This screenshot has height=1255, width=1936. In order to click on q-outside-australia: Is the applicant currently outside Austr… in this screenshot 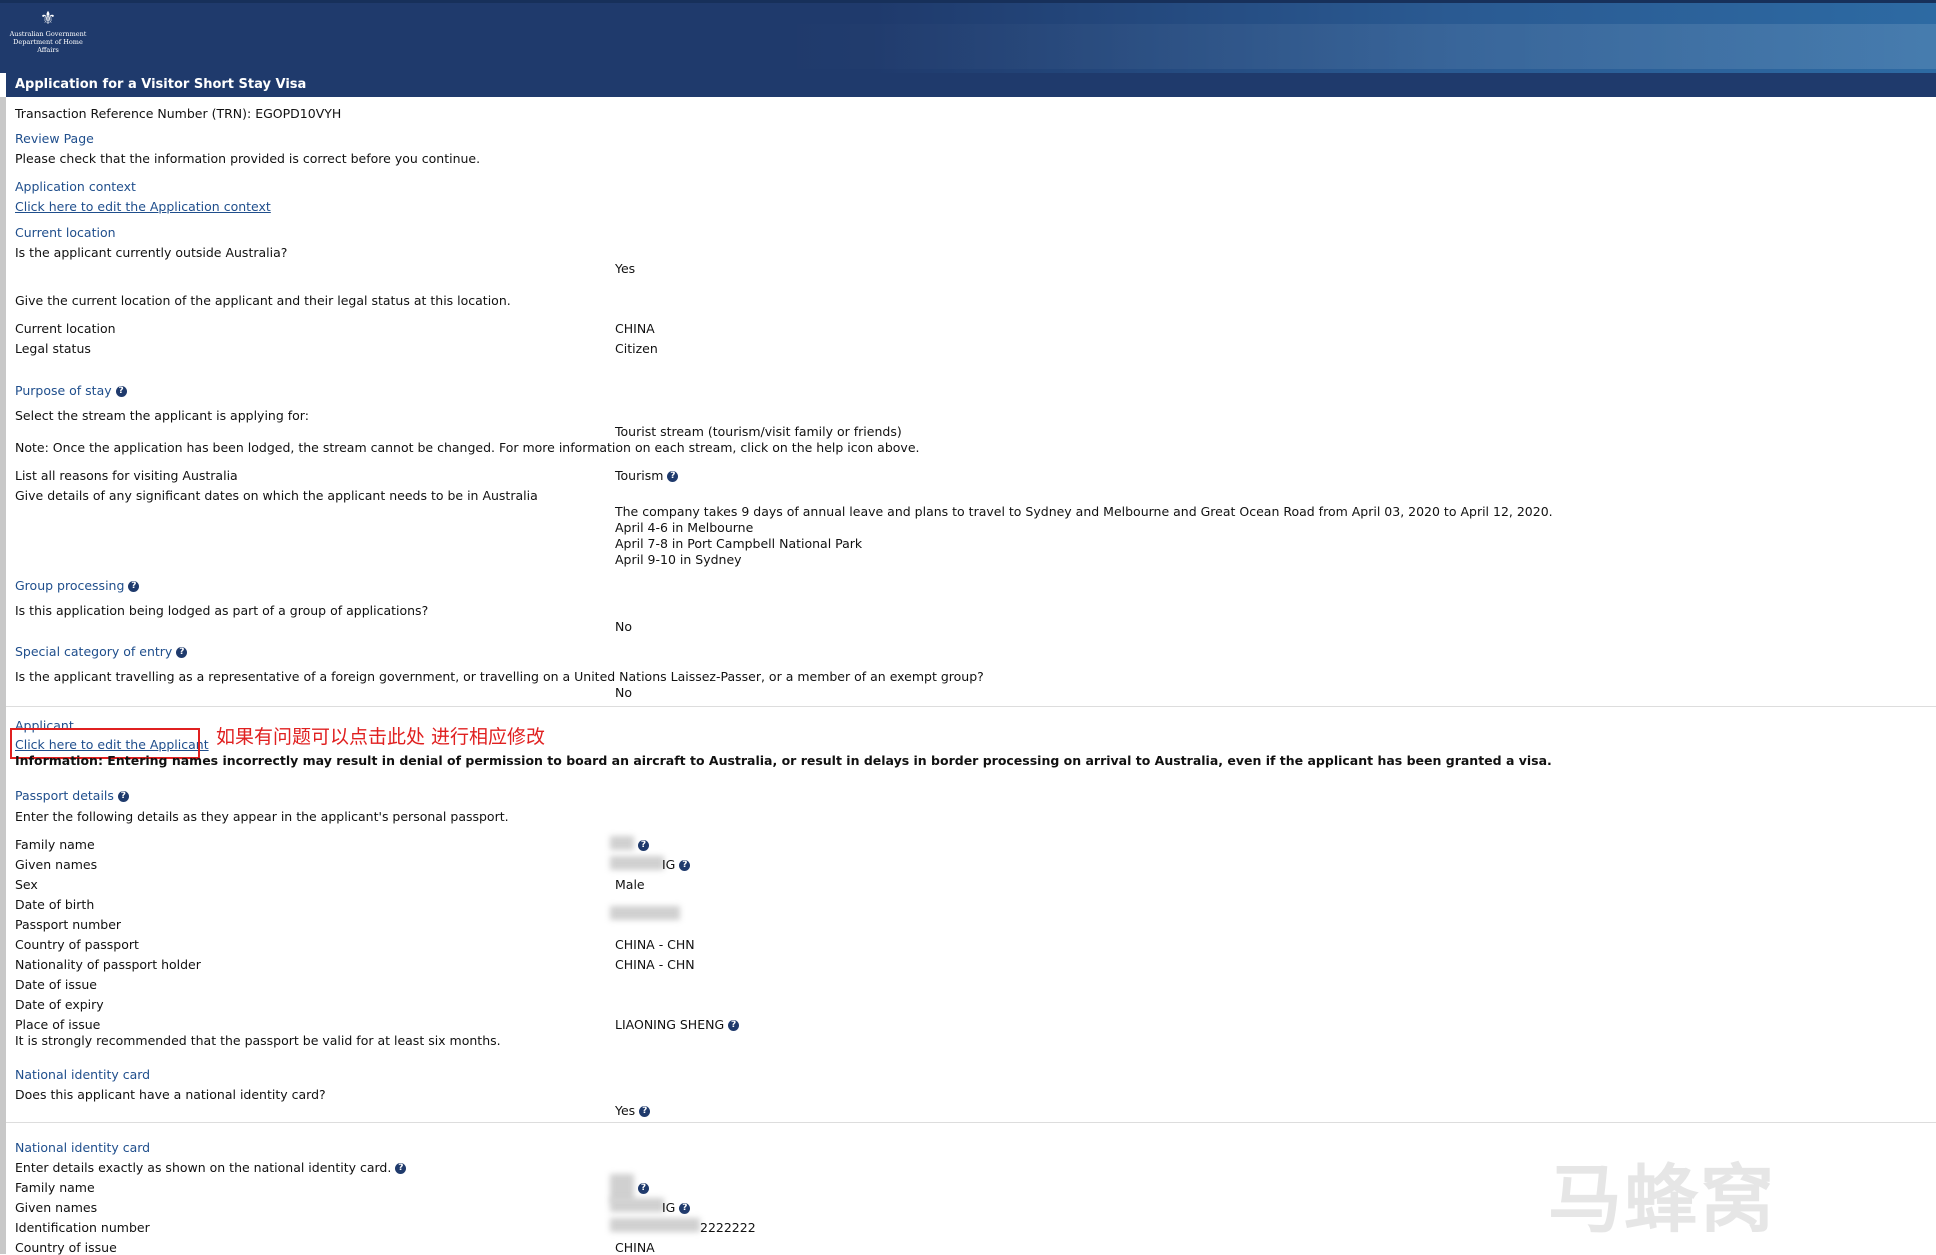, I will do `click(151, 252)`.